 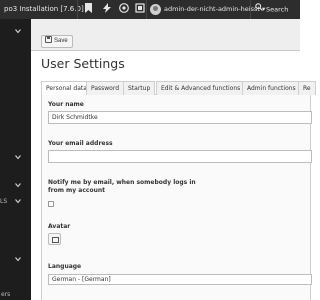 What do you see at coordinates (76, 190) in the screenshot?
I see `notify-label-line2: from my account` at bounding box center [76, 190].